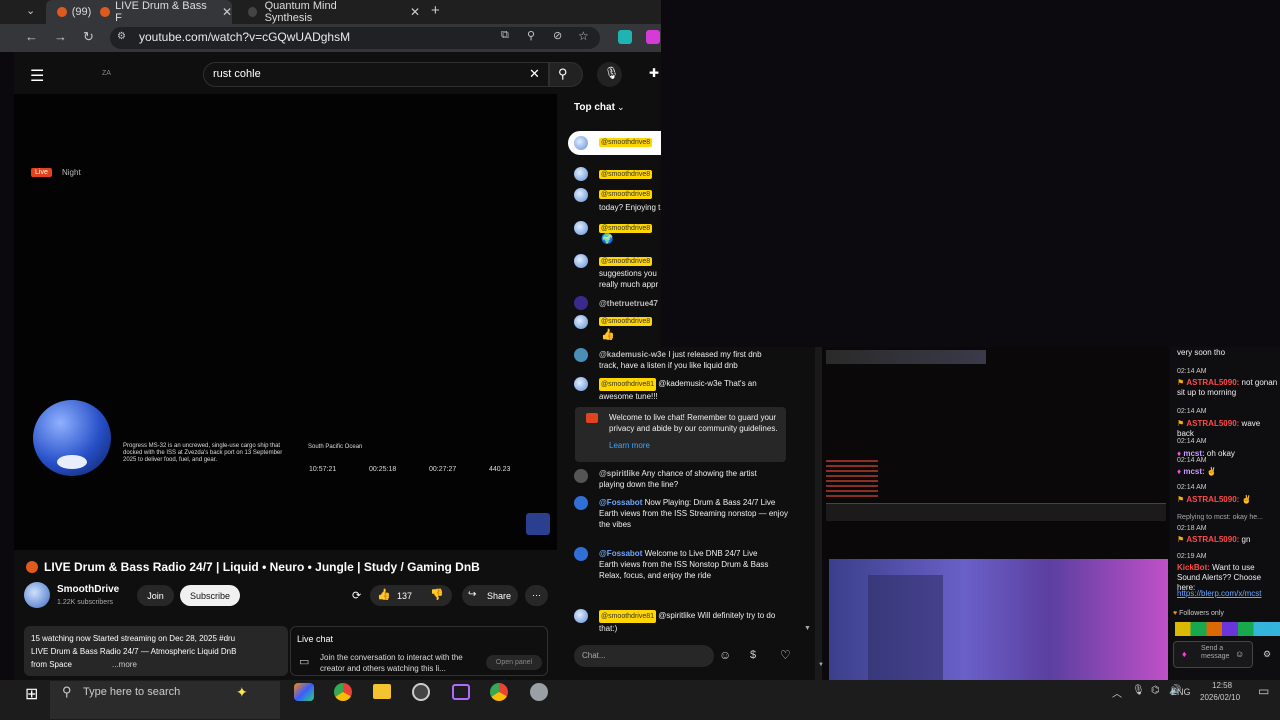  What do you see at coordinates (60, 36) in the screenshot?
I see `forward-icon: →` at bounding box center [60, 36].